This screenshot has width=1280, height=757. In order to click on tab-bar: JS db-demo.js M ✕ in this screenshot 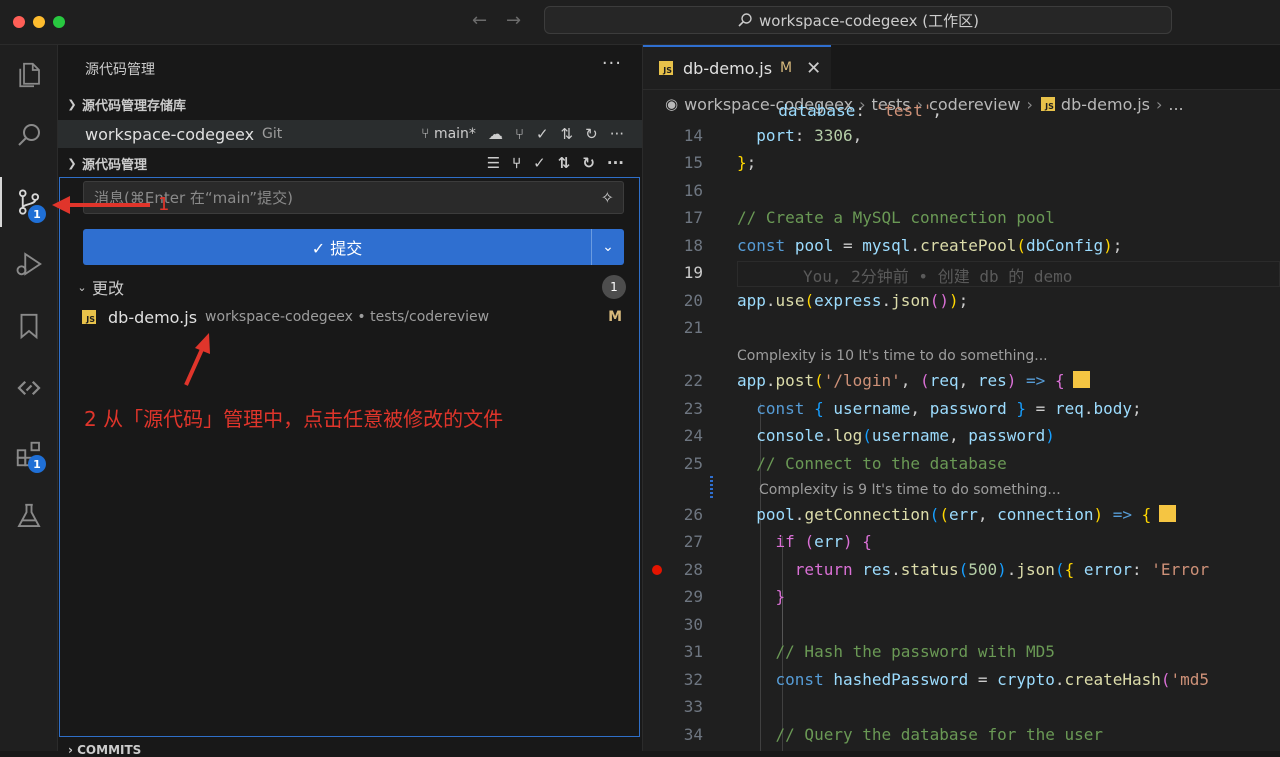, I will do `click(961, 67)`.